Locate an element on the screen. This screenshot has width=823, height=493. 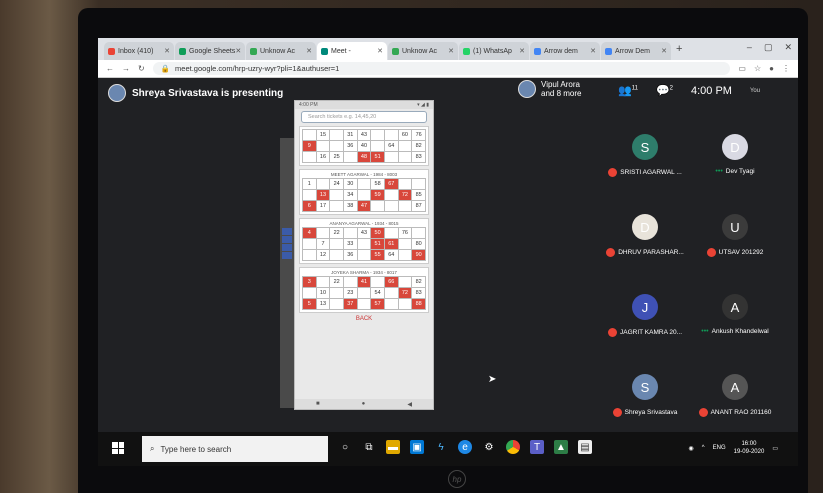
participant-tile: U UTSAV 201292 is located at coordinates (735, 241).